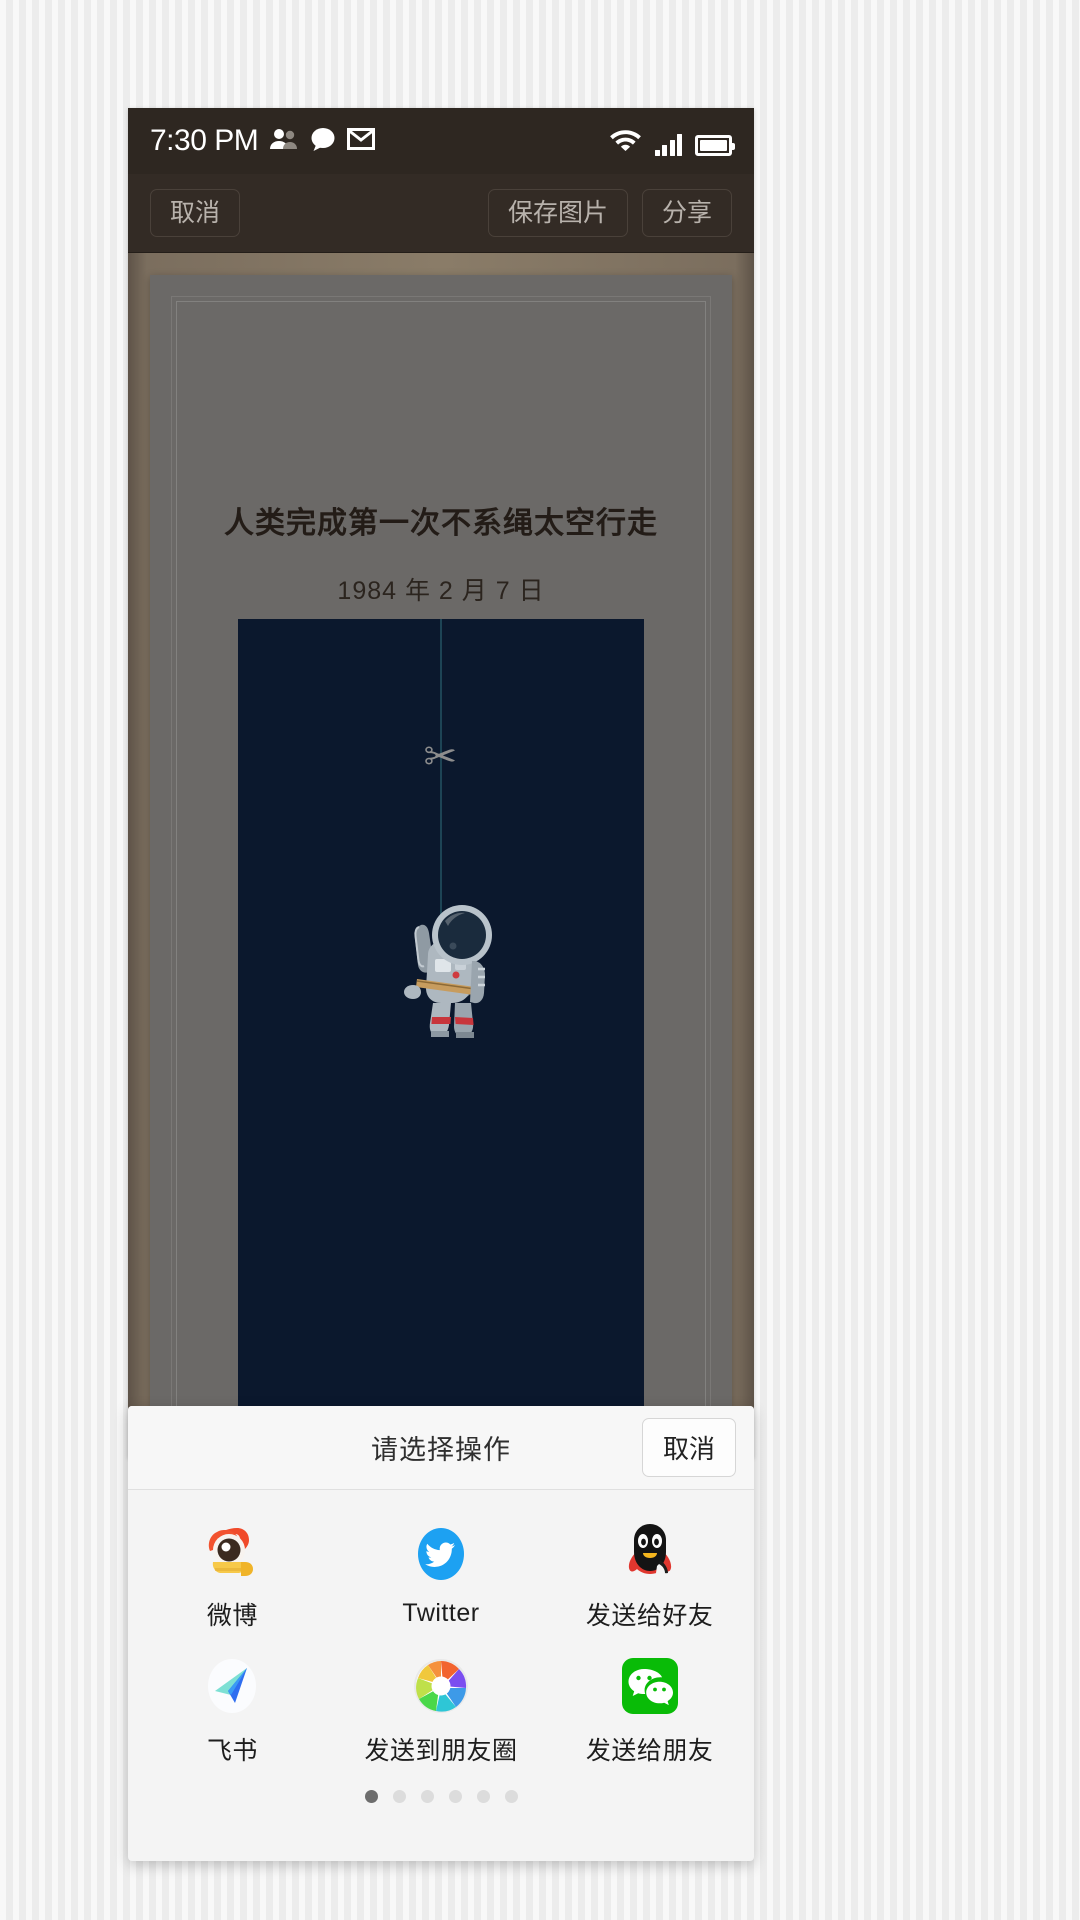  What do you see at coordinates (625, 141) in the screenshot?
I see `wifi-icon` at bounding box center [625, 141].